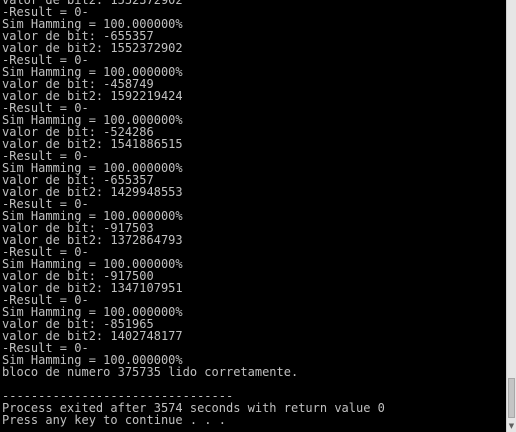  What do you see at coordinates (511, 398) in the screenshot?
I see `scrollbar-thumb` at bounding box center [511, 398].